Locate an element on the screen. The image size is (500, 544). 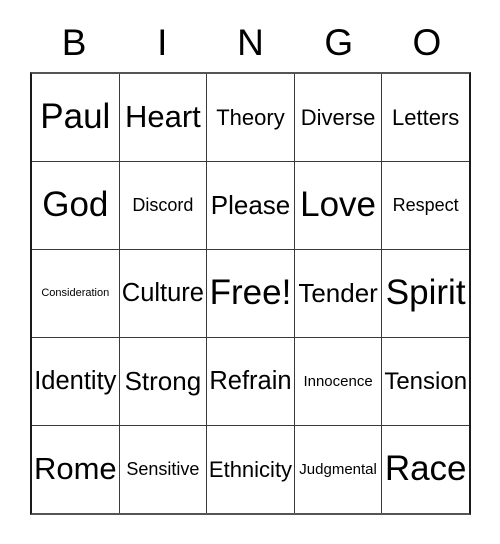
bingo-cell-g4: Innocence is located at coordinates (338, 381).